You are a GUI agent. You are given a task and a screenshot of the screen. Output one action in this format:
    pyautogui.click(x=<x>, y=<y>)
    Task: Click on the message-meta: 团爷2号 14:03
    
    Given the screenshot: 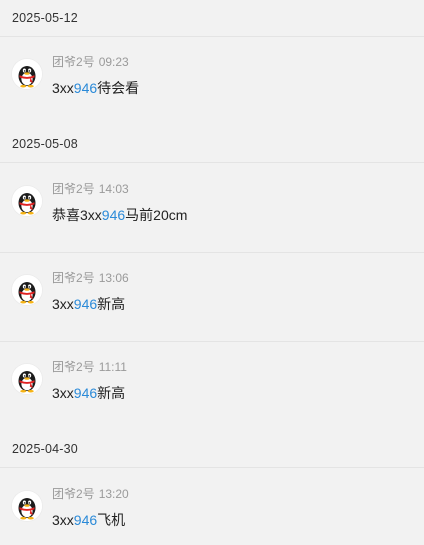 What is the action you would take?
    pyautogui.click(x=90, y=188)
    